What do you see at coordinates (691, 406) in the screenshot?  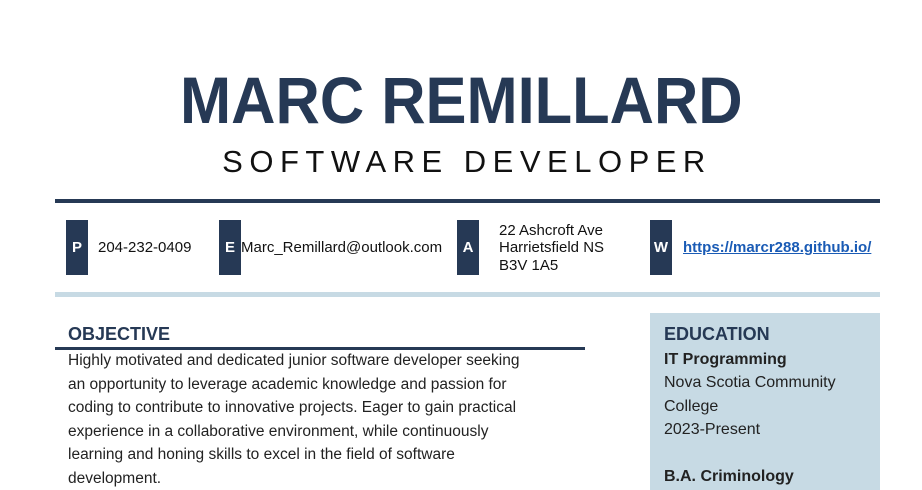 I see `education-school-line: College` at bounding box center [691, 406].